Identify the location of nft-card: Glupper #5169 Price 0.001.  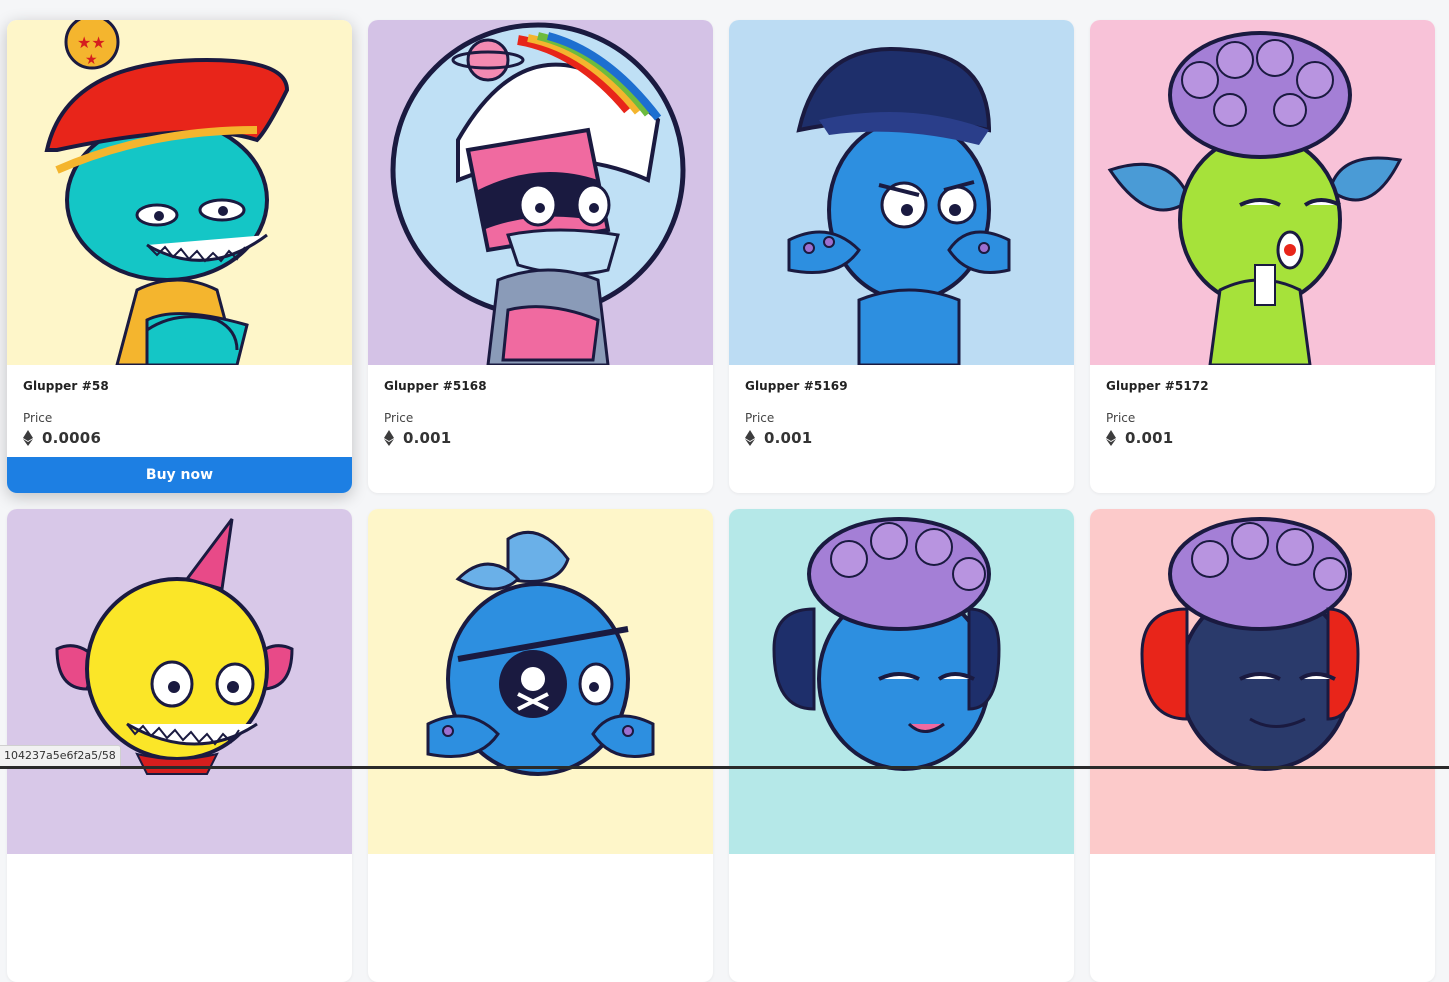
(901, 256).